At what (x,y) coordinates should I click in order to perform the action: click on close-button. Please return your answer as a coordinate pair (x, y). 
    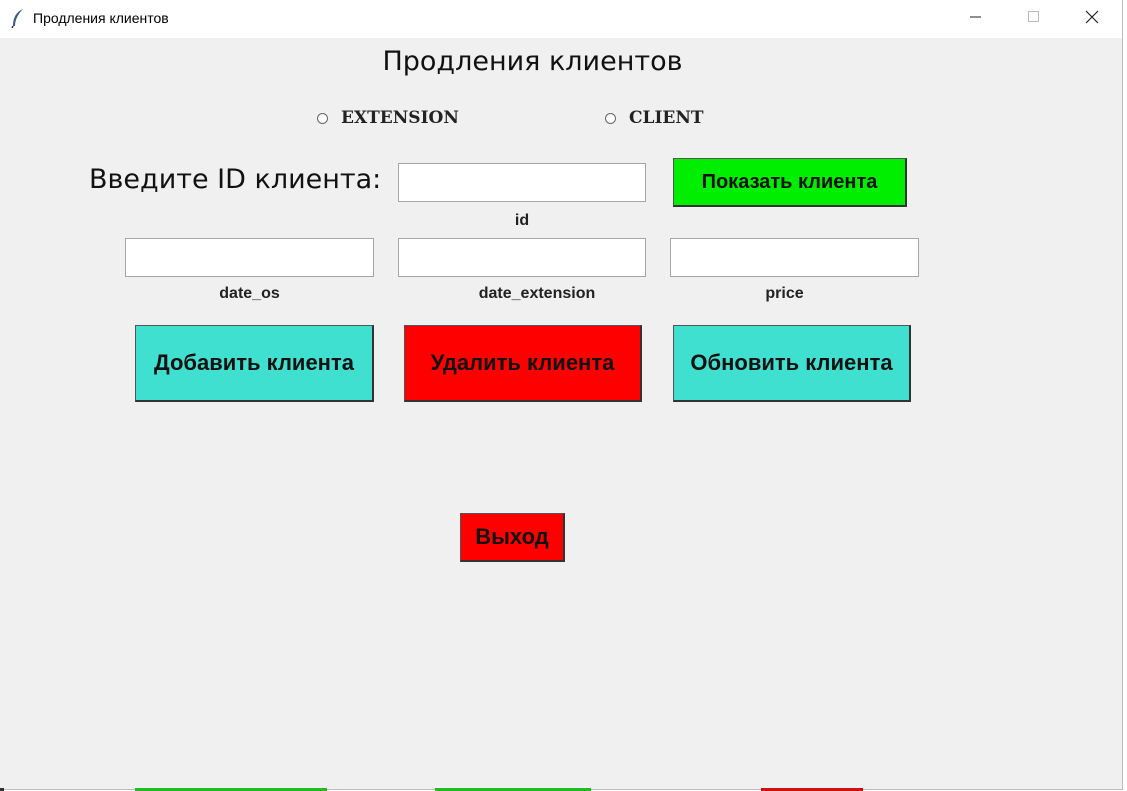
    Looking at the image, I should click on (1092, 19).